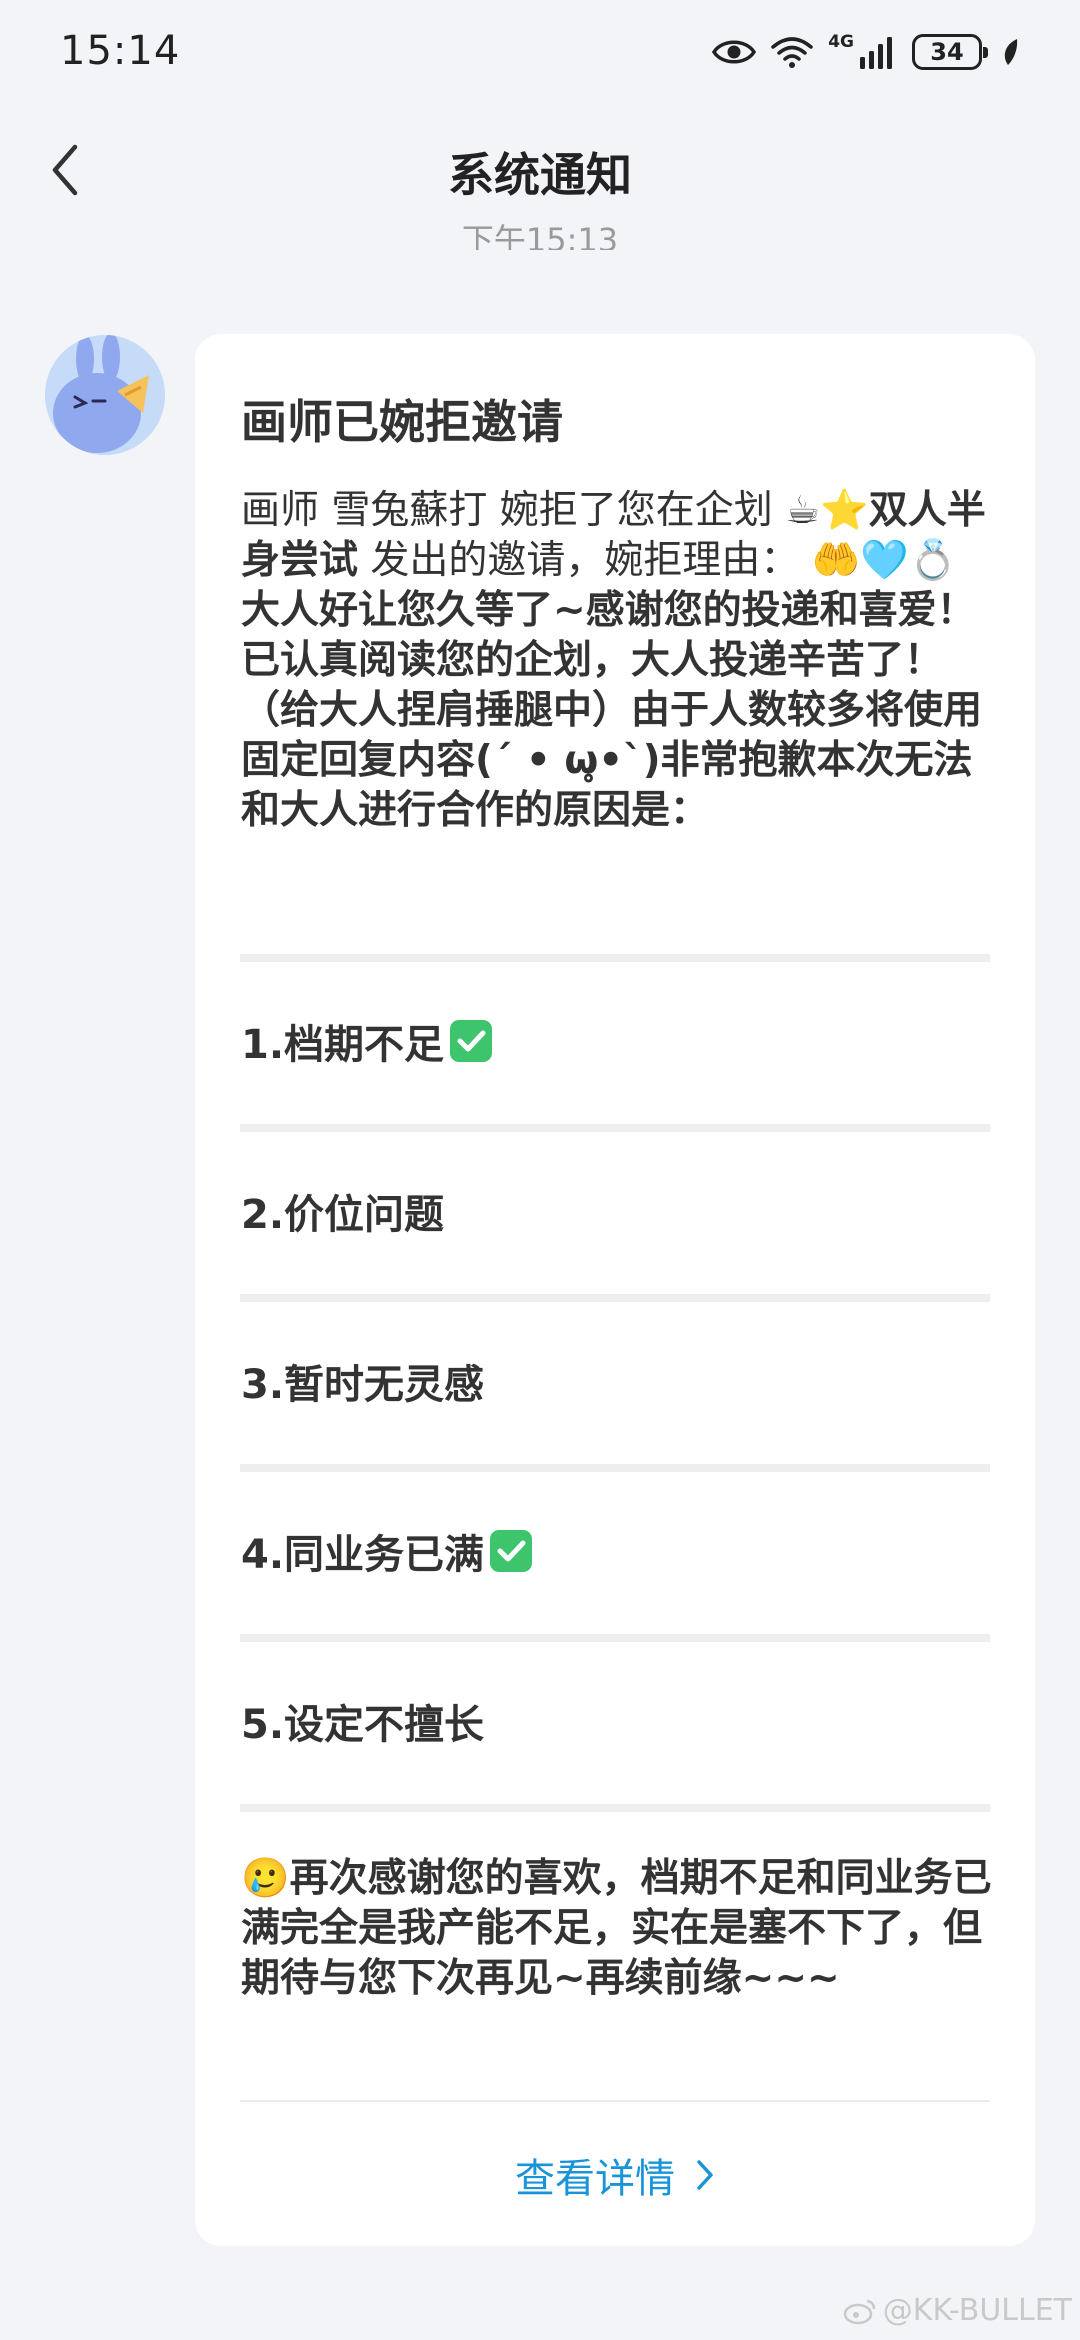 This screenshot has height=2340, width=1080. Describe the element at coordinates (878, 52) in the screenshot. I see `signal-icon` at that location.